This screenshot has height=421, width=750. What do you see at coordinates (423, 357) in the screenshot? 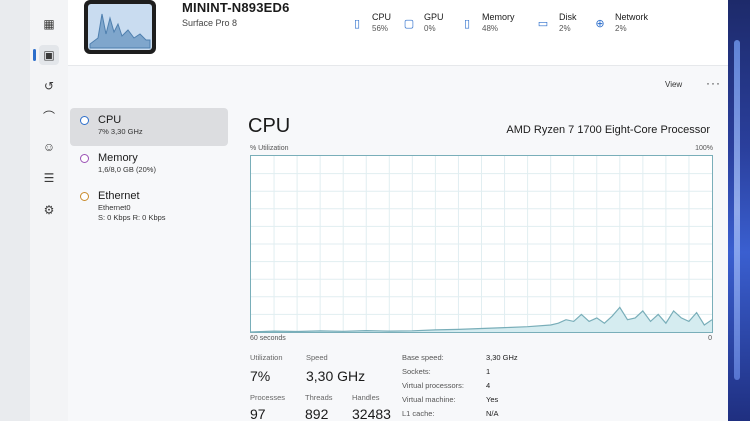
I see `detail-key: Base speed:` at bounding box center [423, 357].